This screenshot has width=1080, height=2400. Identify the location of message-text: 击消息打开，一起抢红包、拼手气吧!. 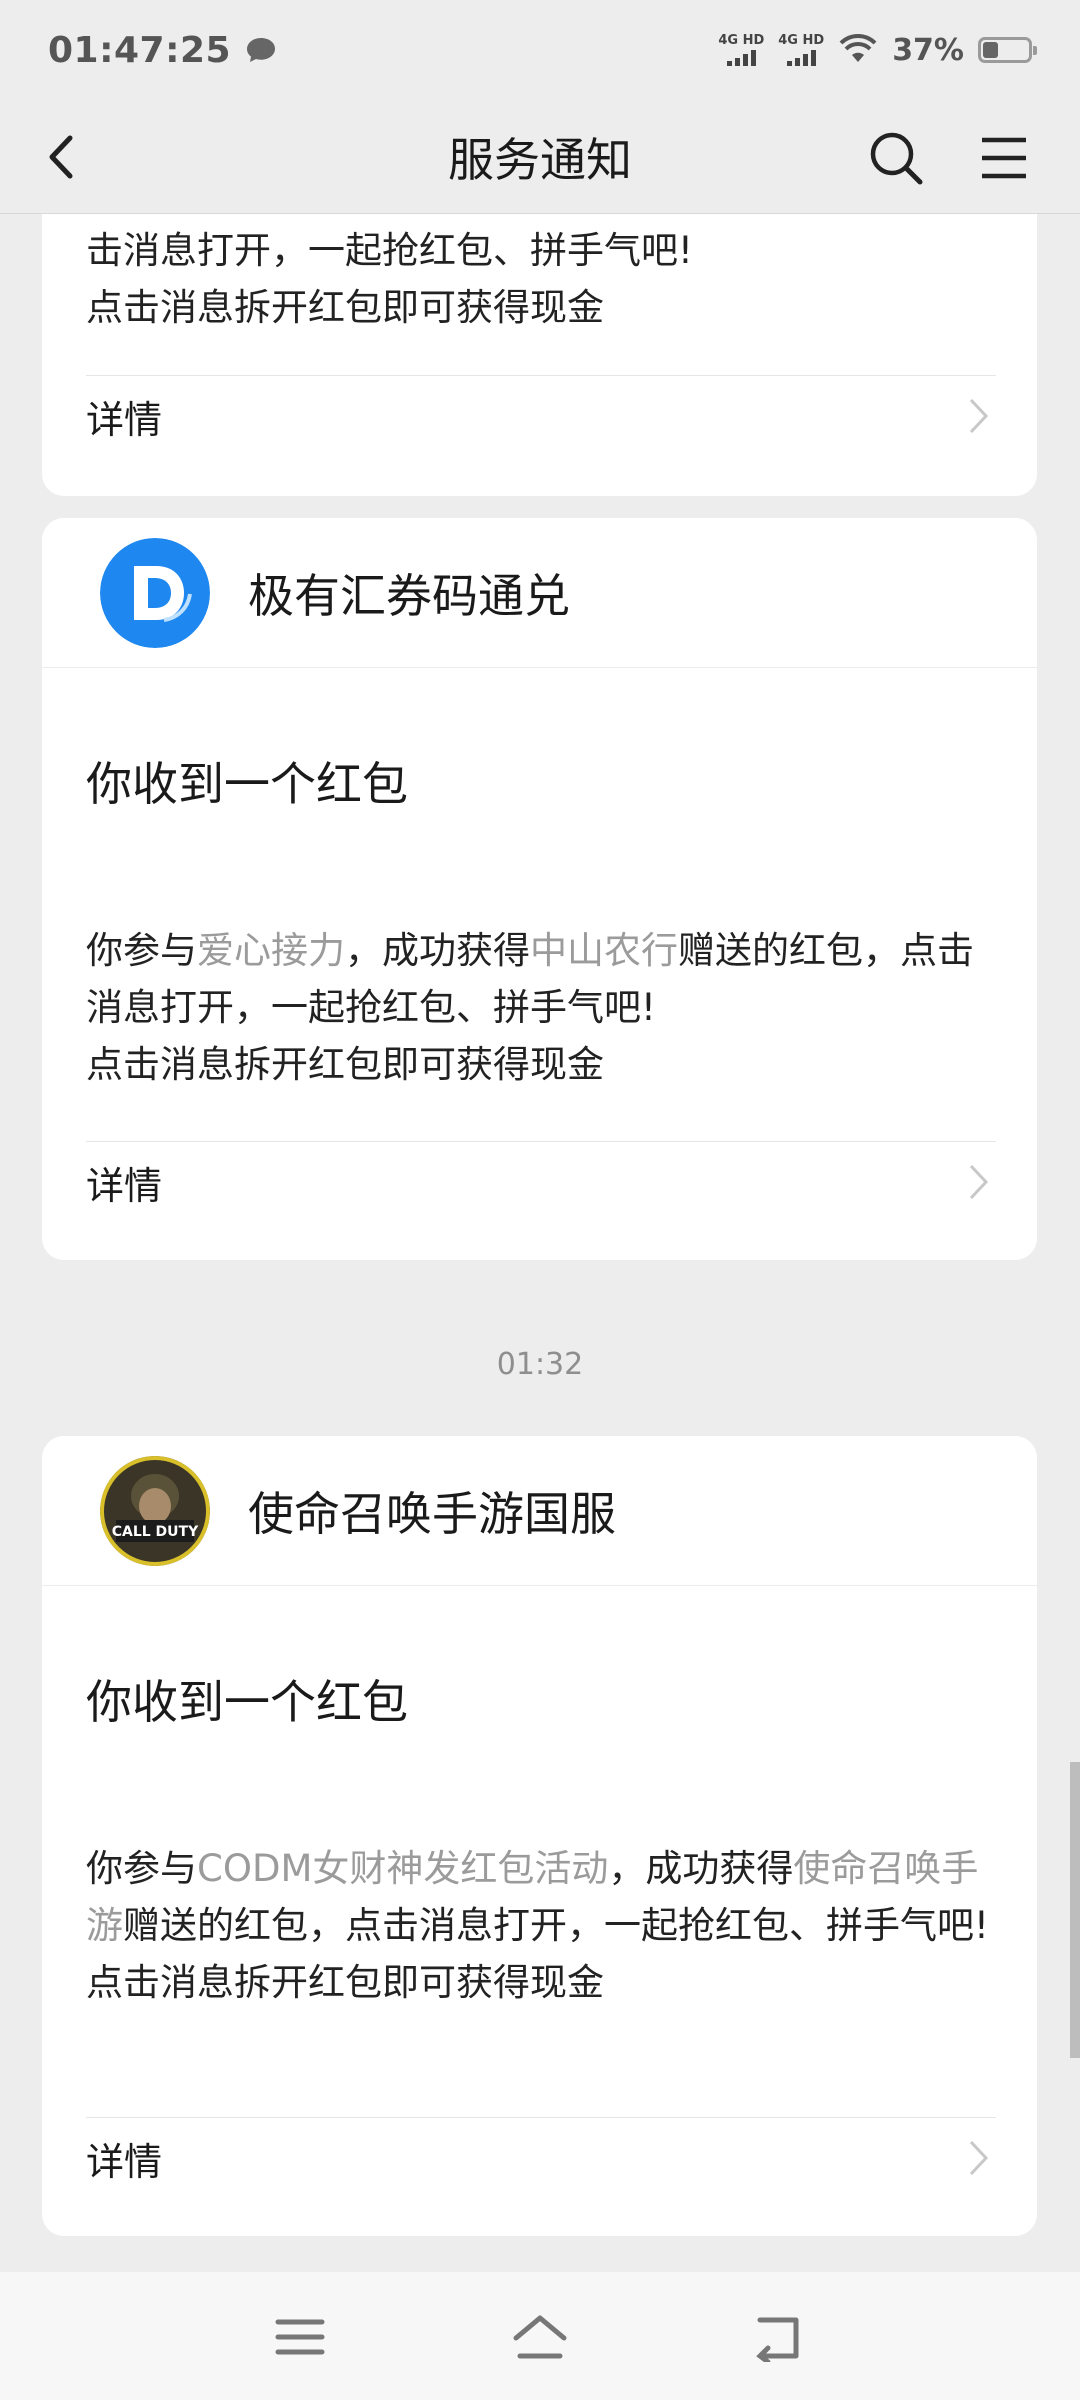
(389, 250).